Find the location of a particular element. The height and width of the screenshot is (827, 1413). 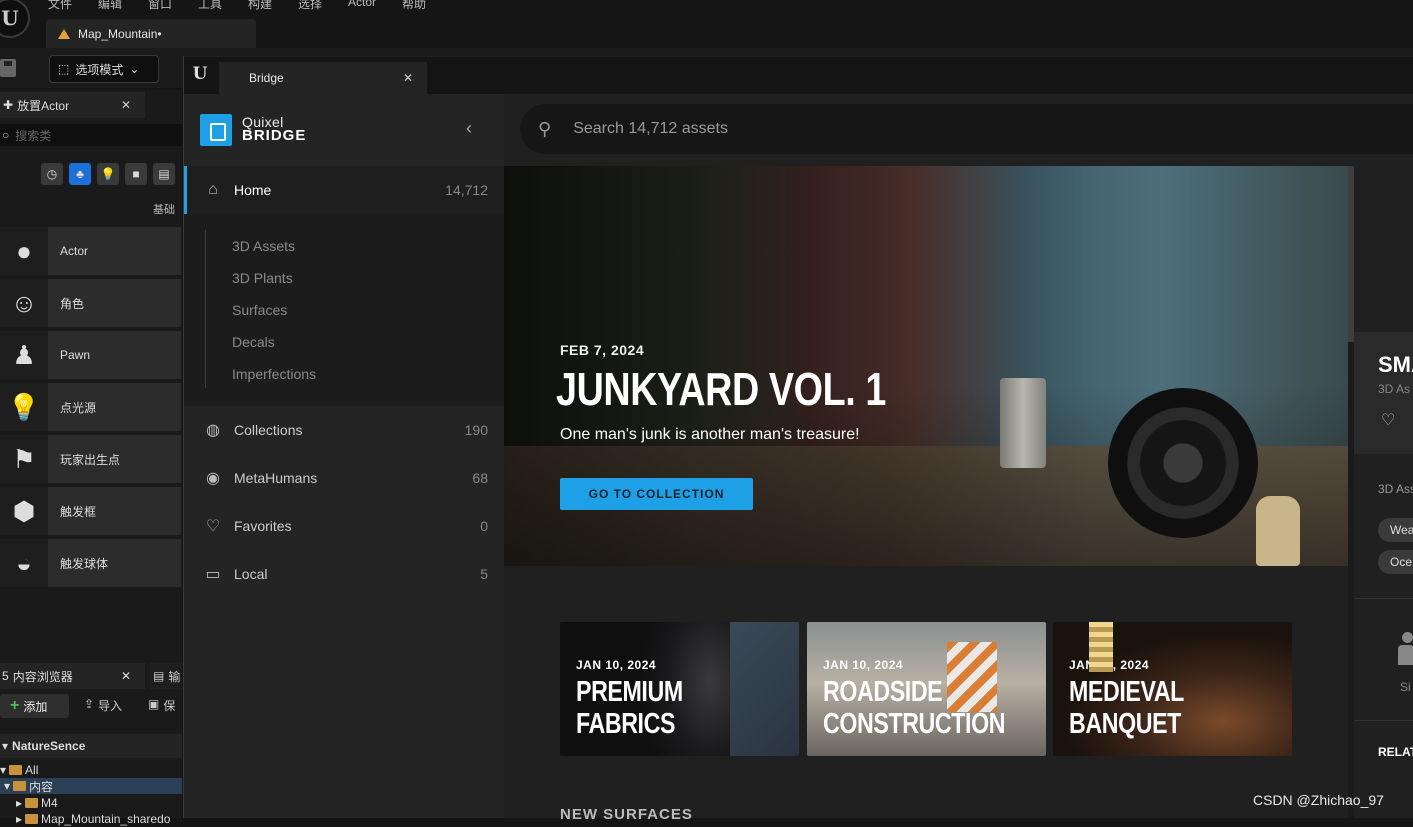

actor-item-trigger-box: ⬢ 触发框 is located at coordinates (90, 511).